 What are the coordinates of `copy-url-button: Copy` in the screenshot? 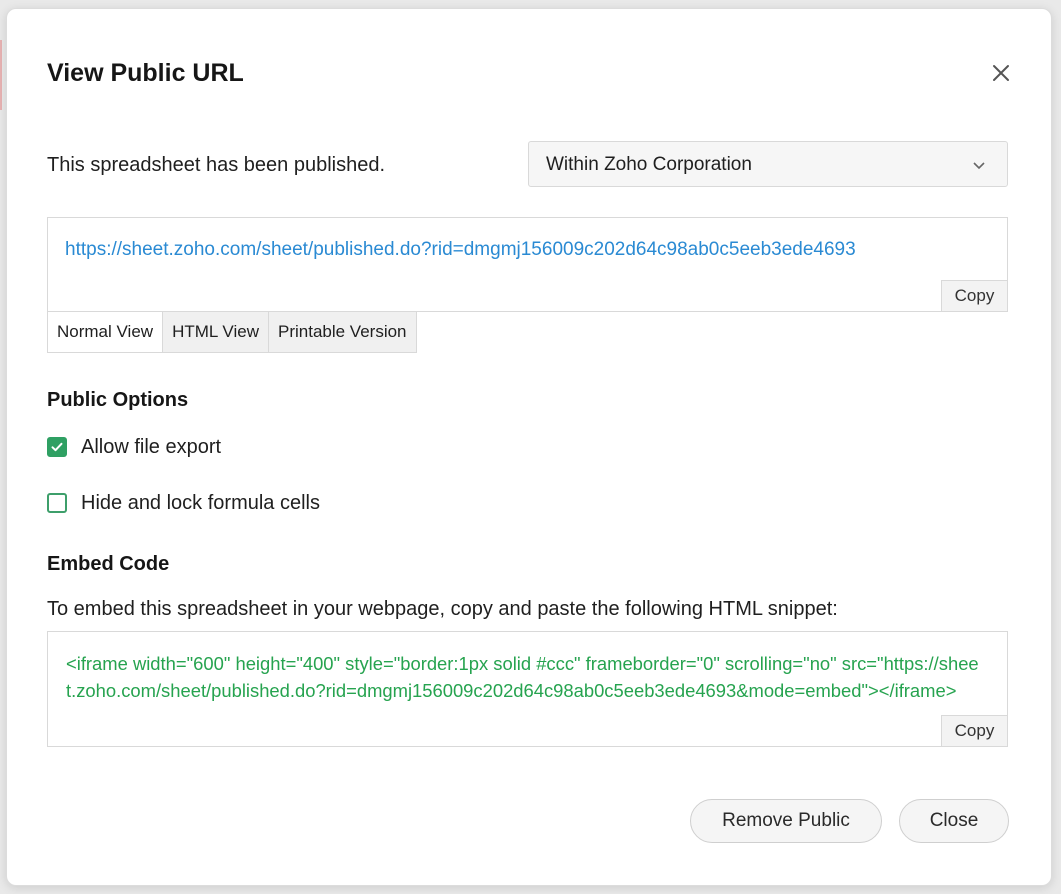 It's located at (974, 295).